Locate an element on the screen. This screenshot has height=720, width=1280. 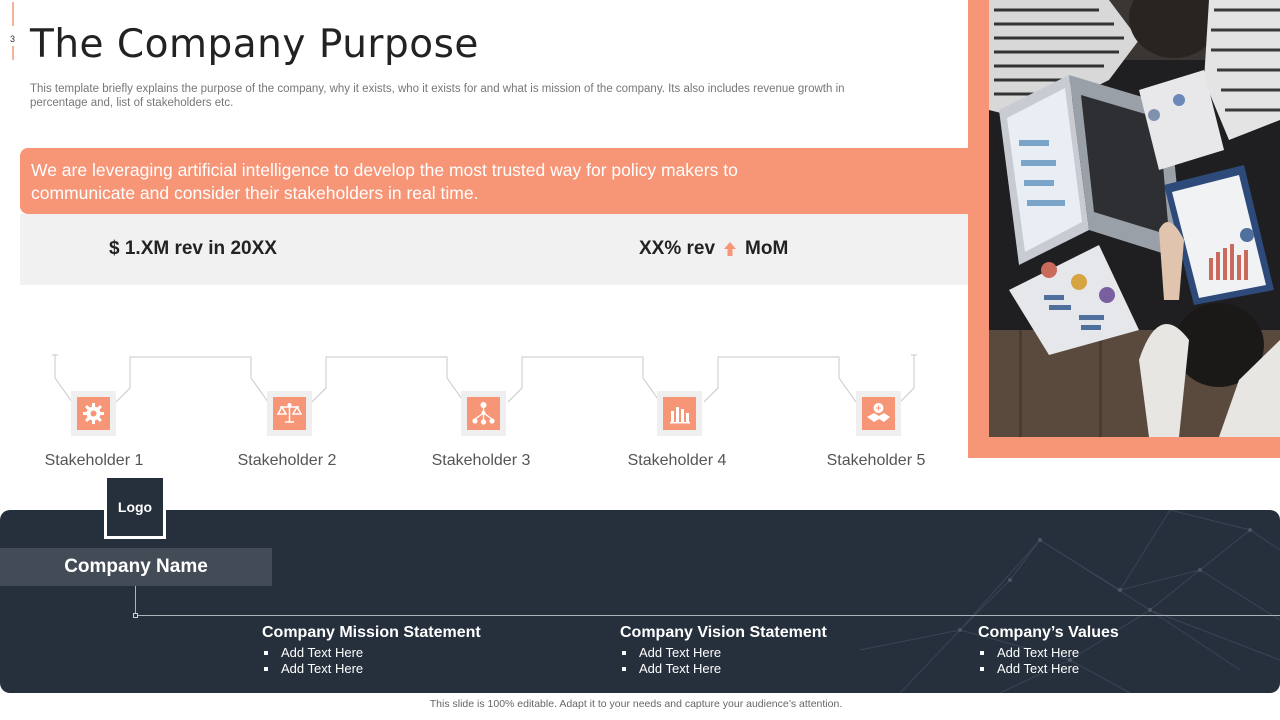
bar-chart-icon is located at coordinates (680, 415).